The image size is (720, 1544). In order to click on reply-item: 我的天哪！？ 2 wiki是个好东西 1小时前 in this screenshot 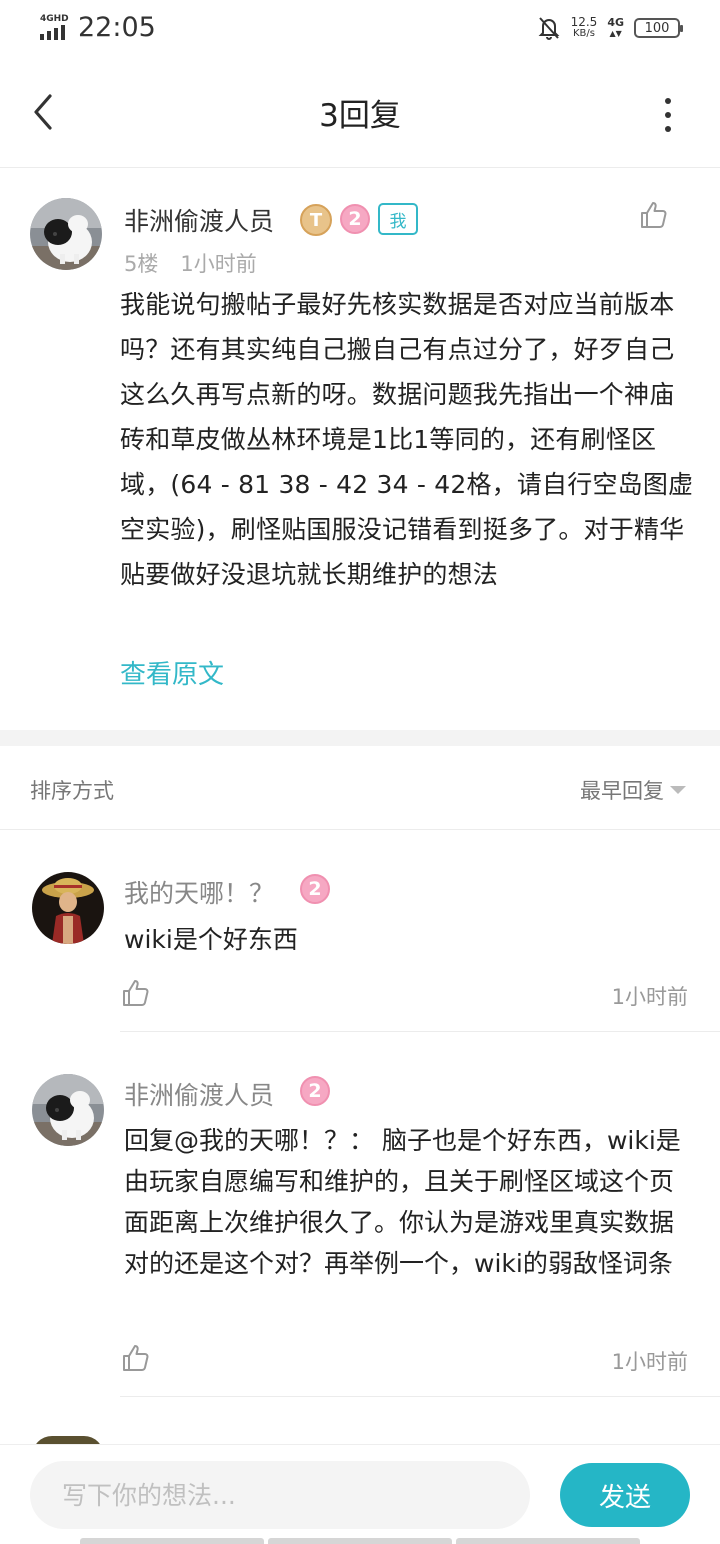, I will do `click(360, 931)`.